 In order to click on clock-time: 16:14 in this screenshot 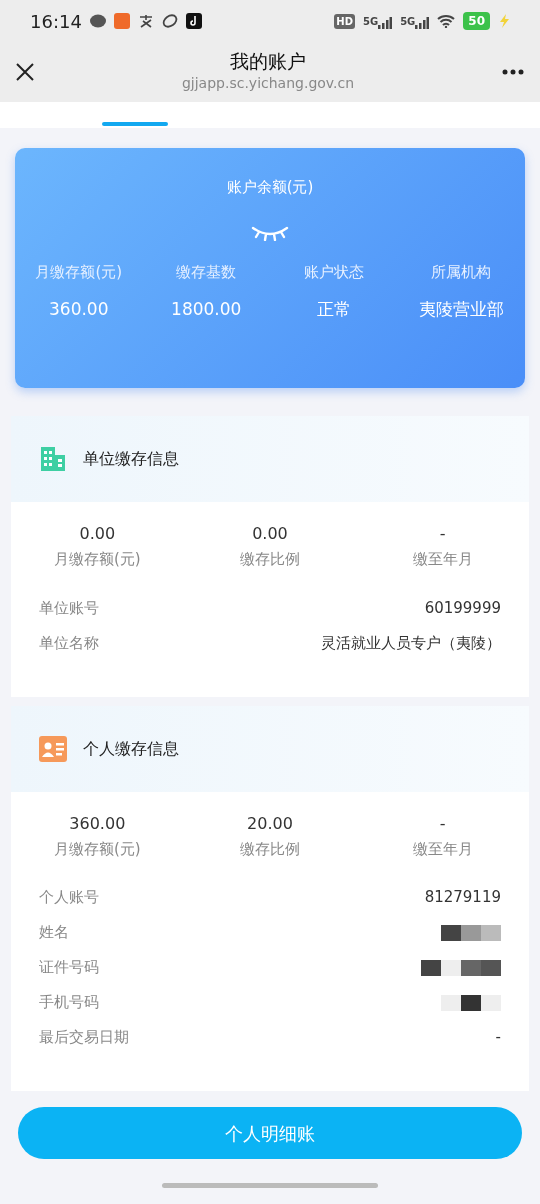, I will do `click(56, 21)`.